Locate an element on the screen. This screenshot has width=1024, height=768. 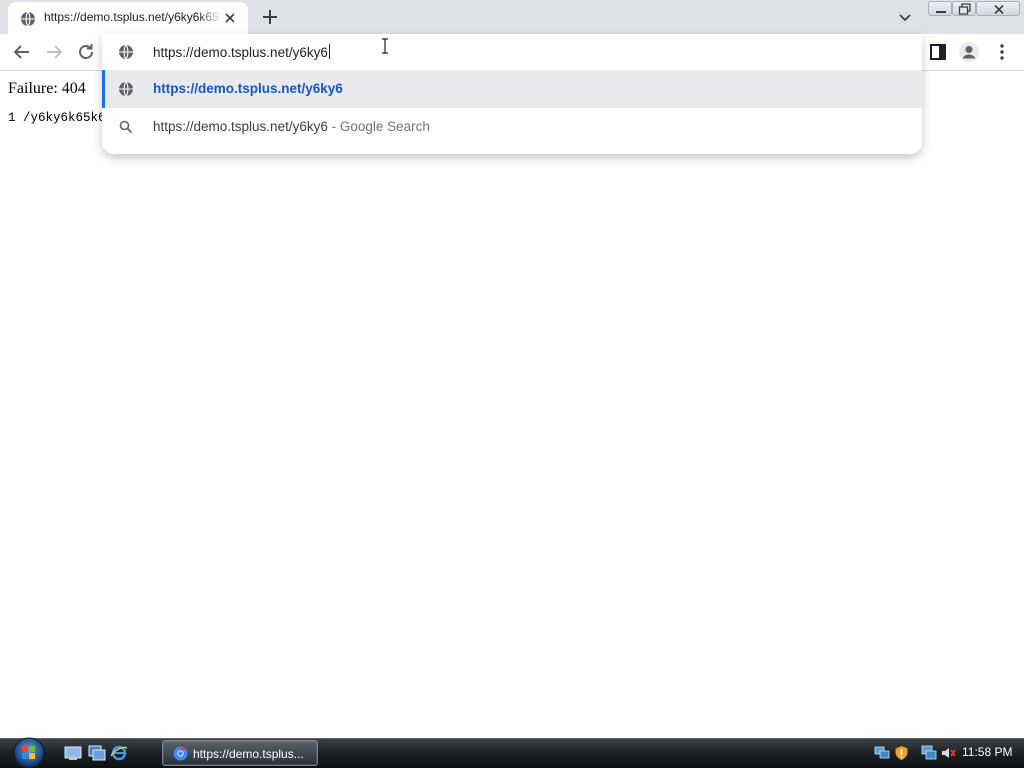
suggestion-row-url: https://demo.tsplus.net/y6ky6 is located at coordinates (512, 89).